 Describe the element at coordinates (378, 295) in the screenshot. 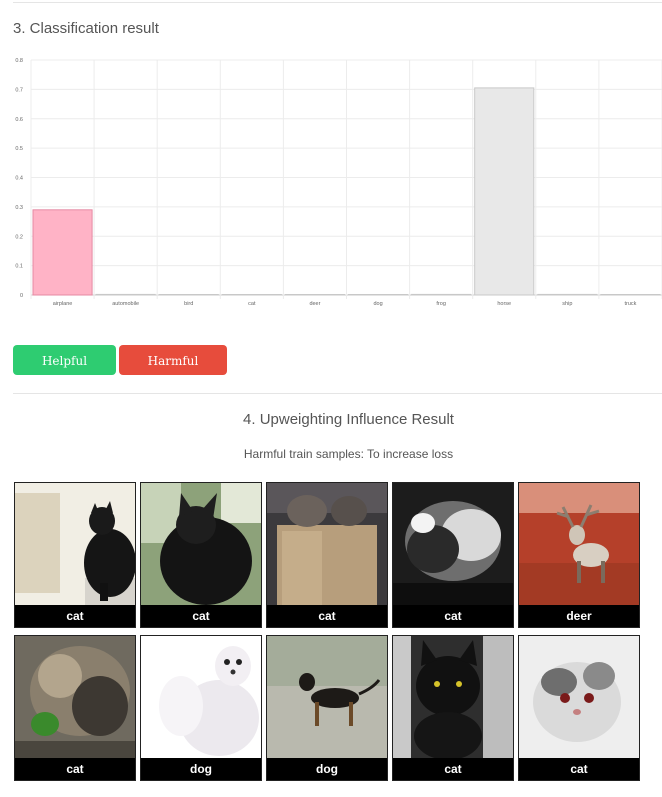

I see `bar-dog` at that location.